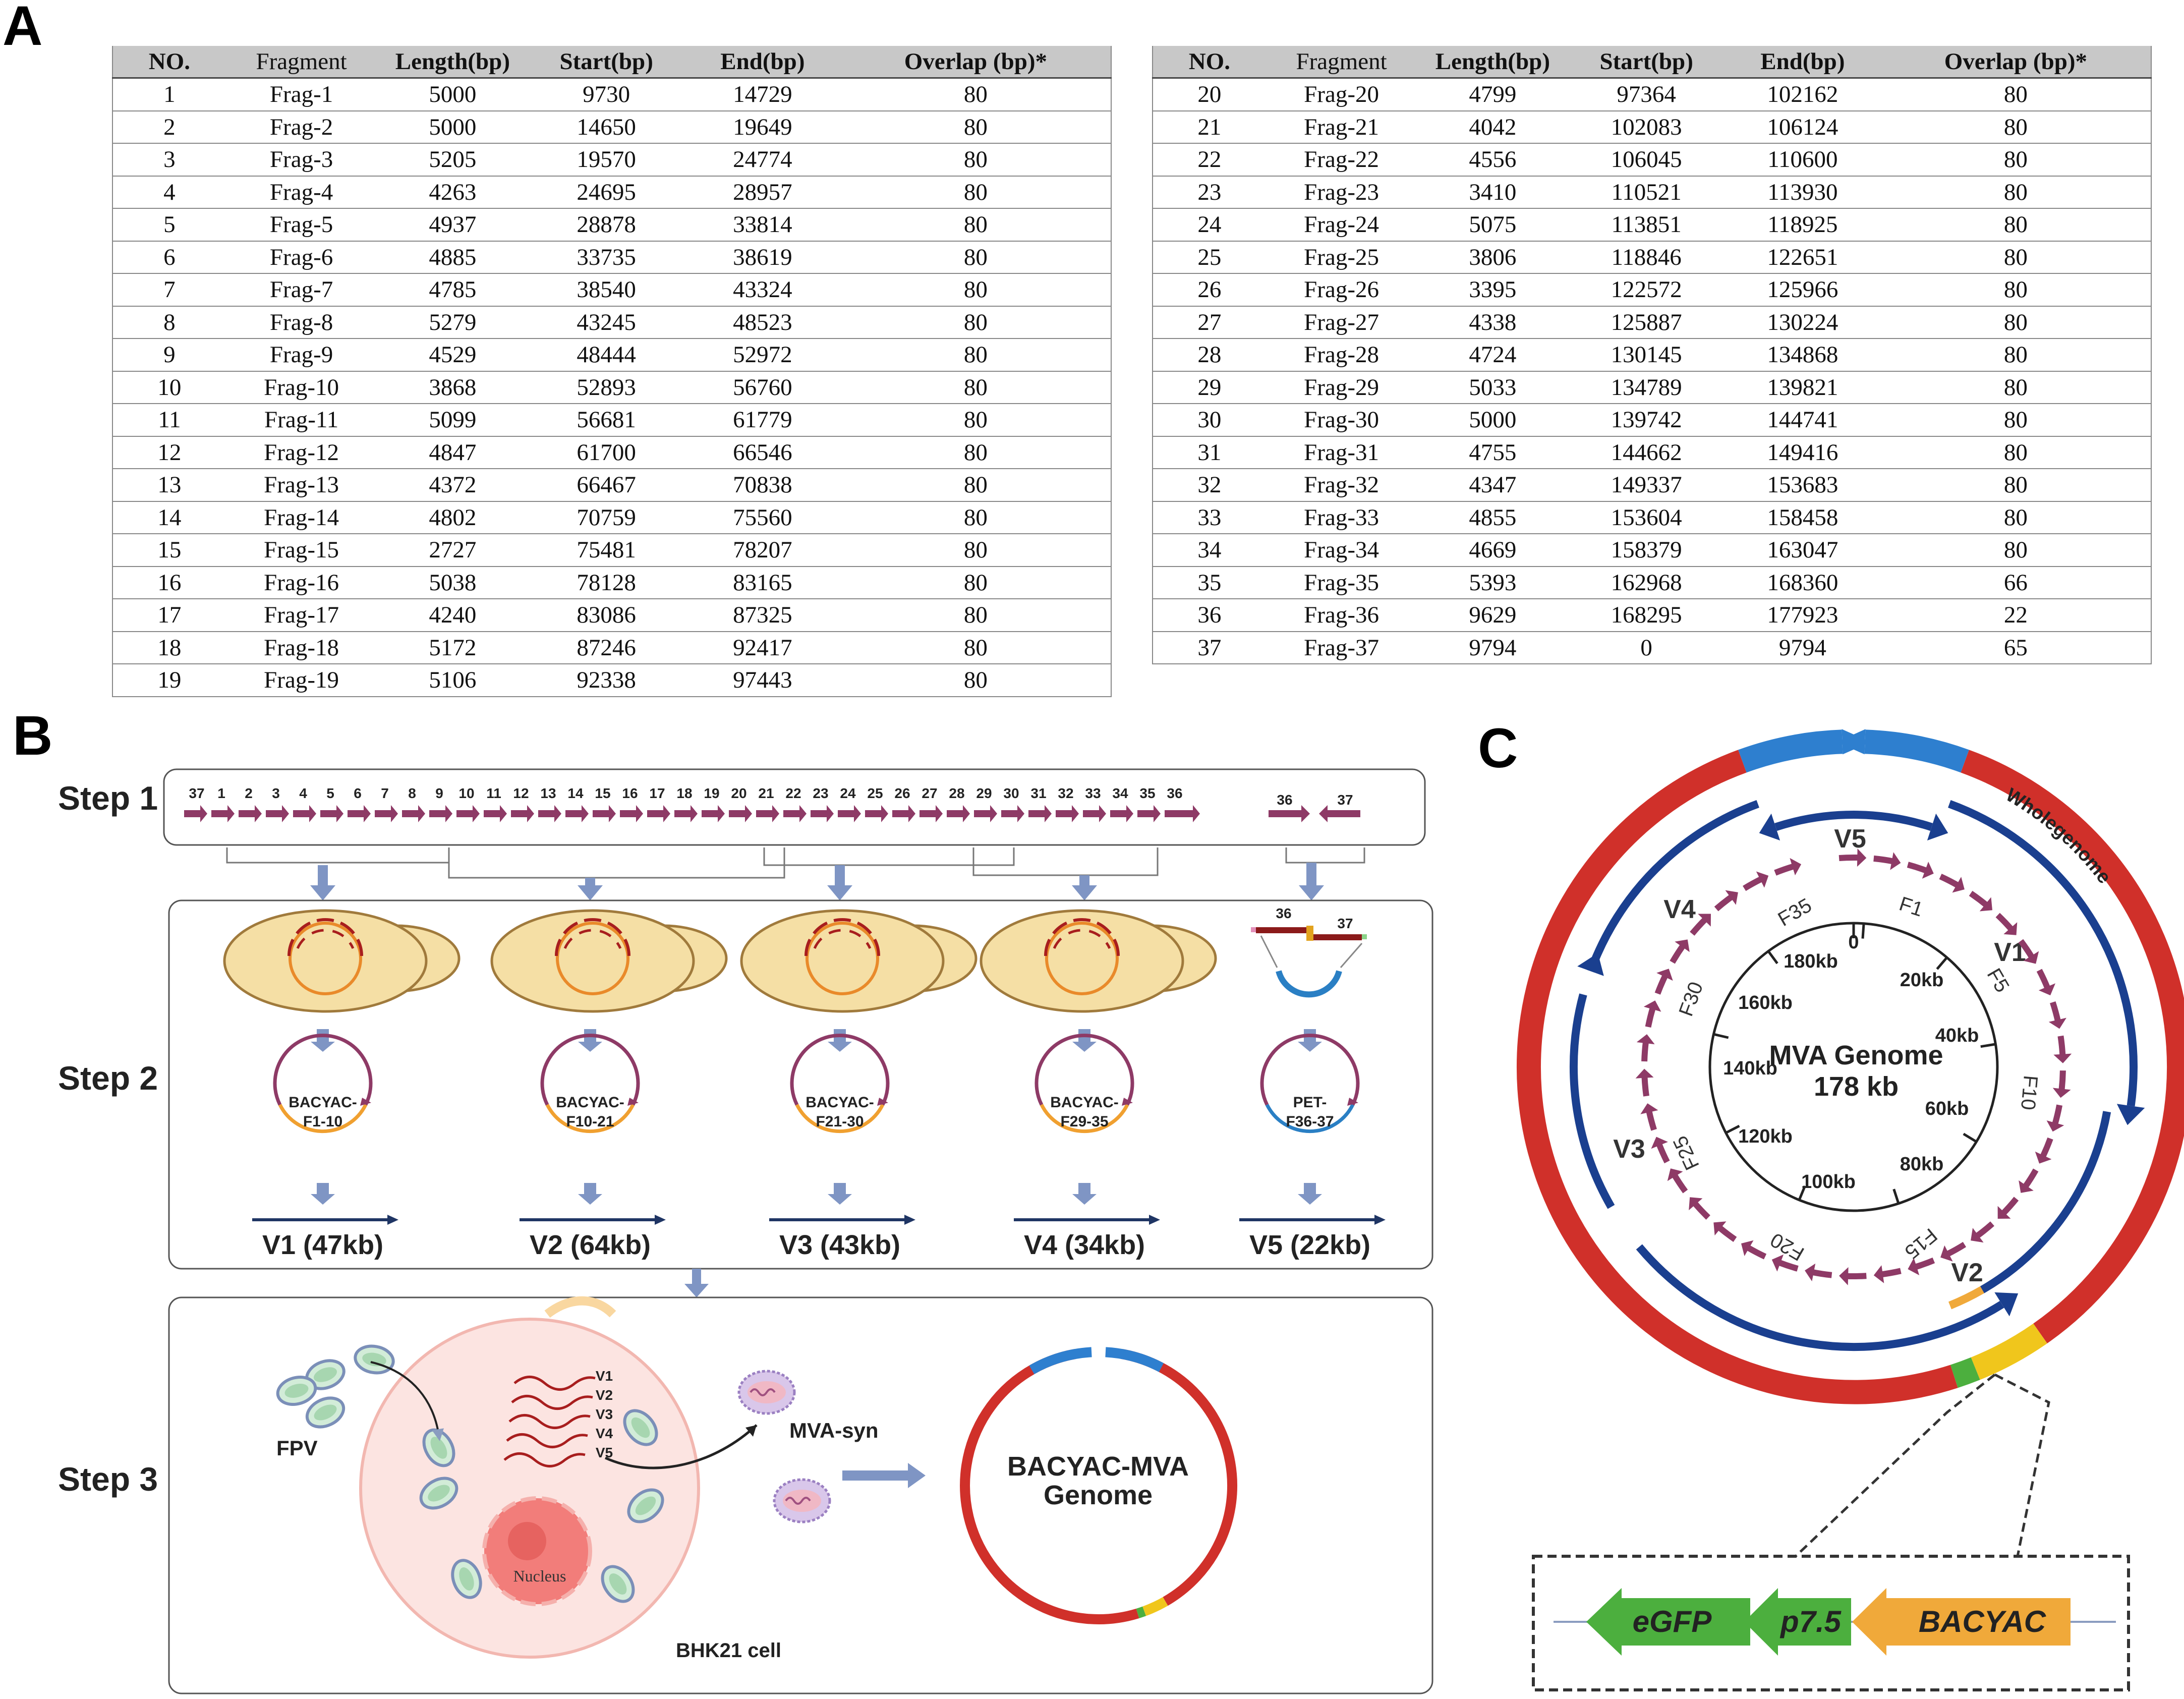 The image size is (2184, 1699). What do you see at coordinates (929, 793) in the screenshot?
I see `fragment-number: 27` at bounding box center [929, 793].